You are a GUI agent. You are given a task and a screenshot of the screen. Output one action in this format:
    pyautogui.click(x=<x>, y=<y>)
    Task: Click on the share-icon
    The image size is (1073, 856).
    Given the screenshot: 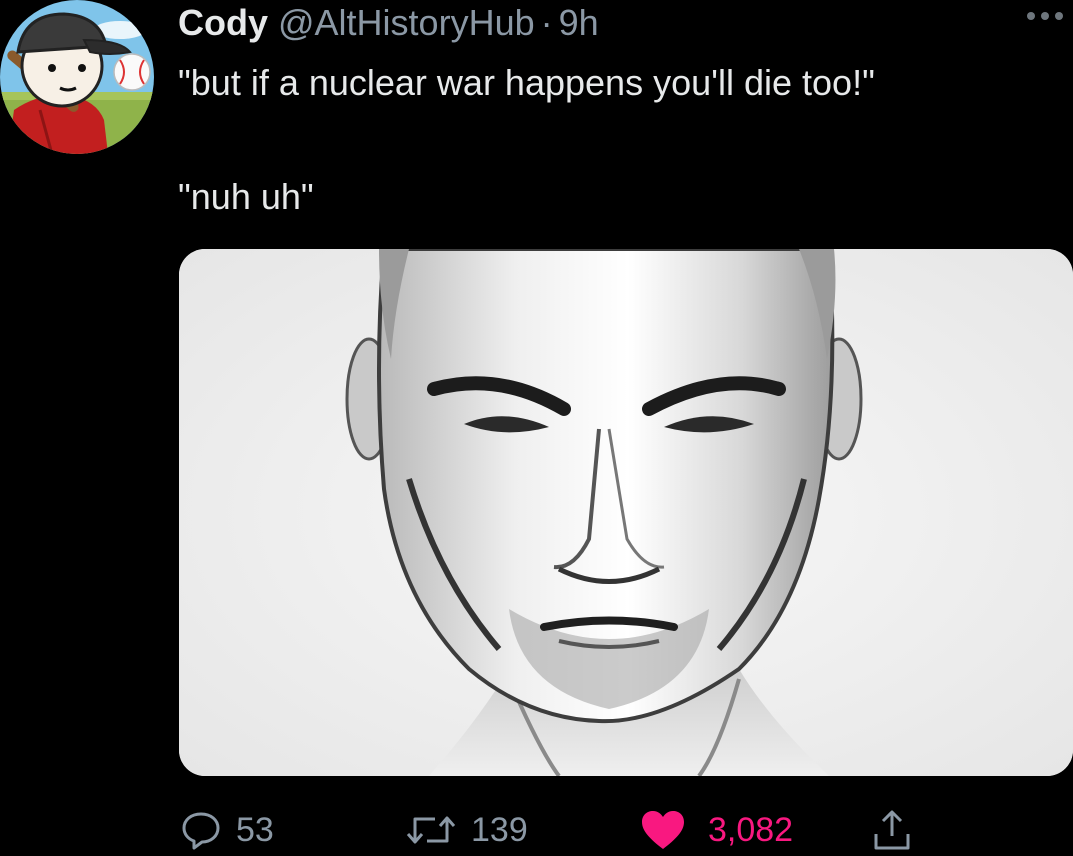 What is the action you would take?
    pyautogui.click(x=892, y=830)
    